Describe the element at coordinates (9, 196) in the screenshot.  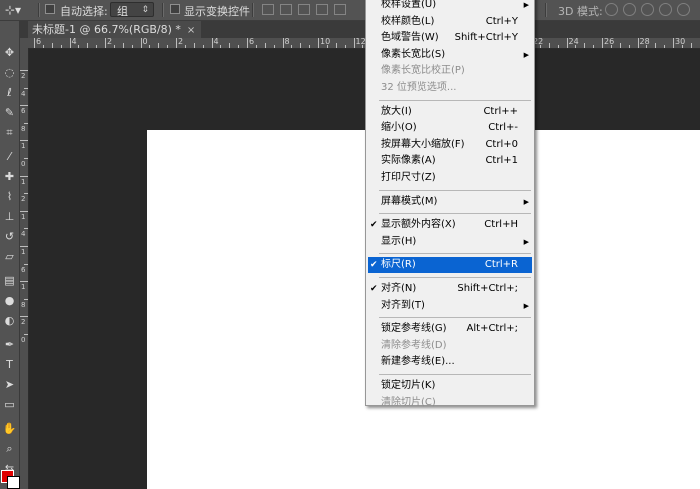
I see `brush-tool-icon: ⌇` at that location.